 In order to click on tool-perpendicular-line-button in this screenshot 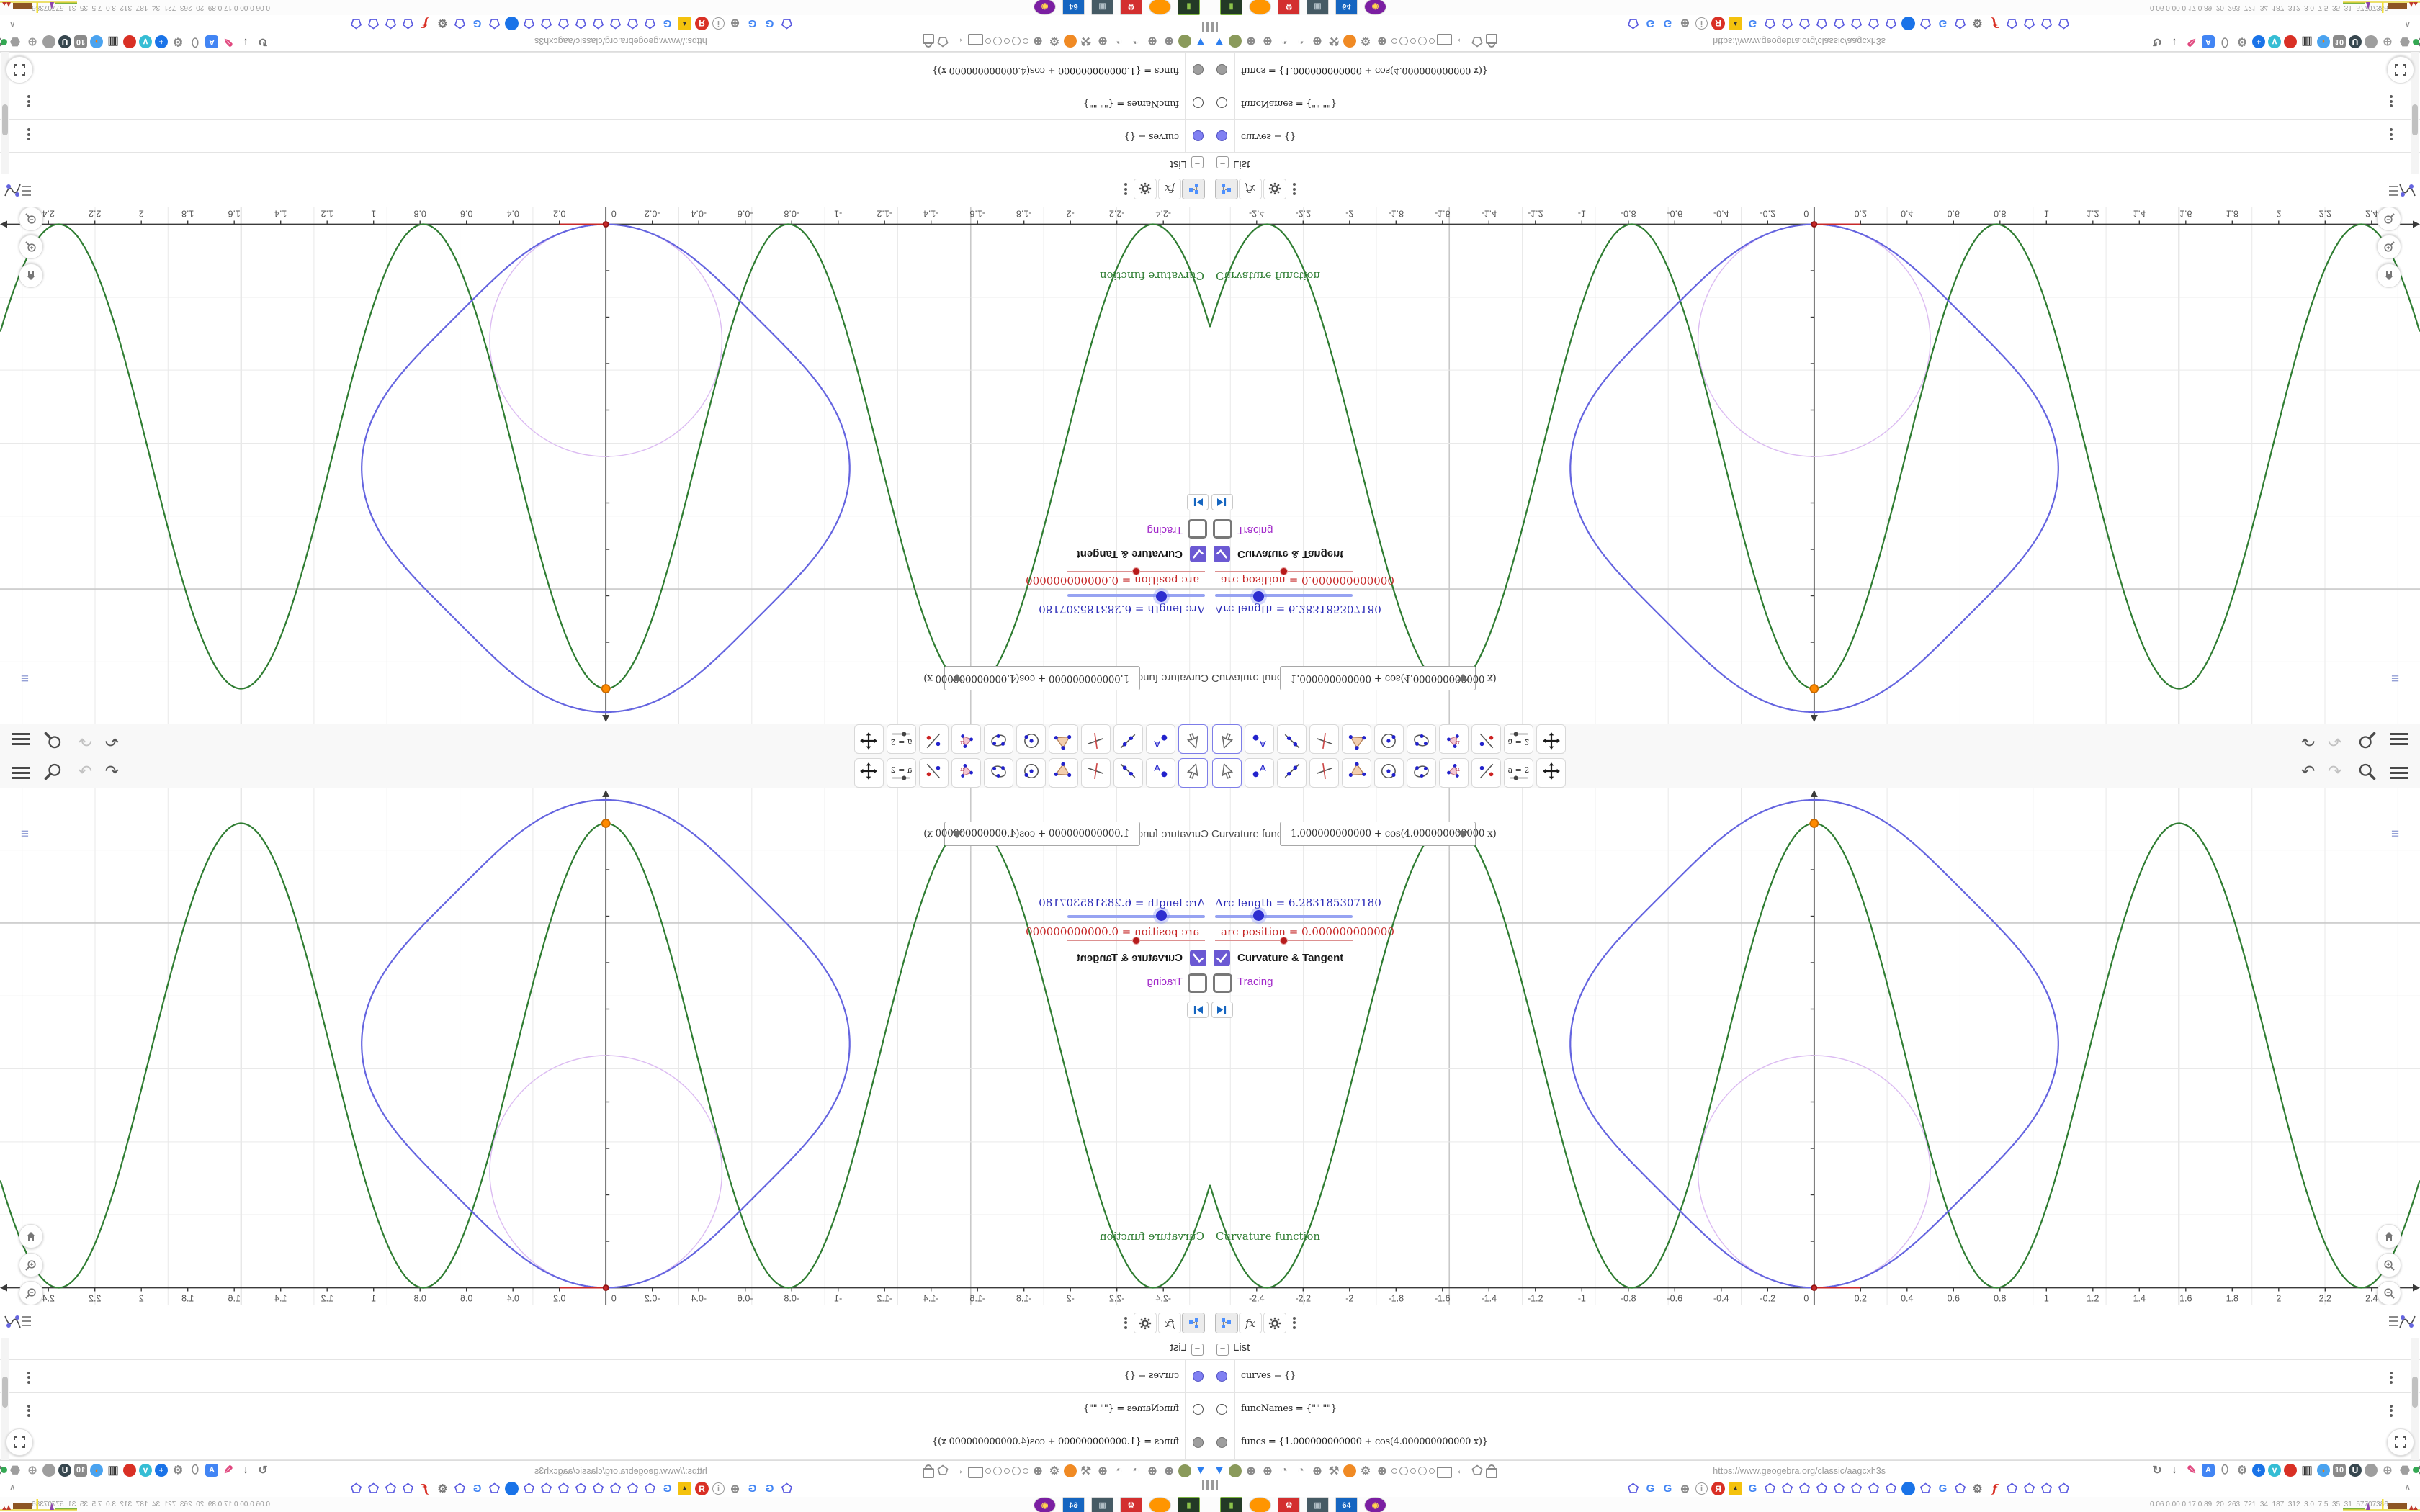, I will do `click(1096, 739)`.